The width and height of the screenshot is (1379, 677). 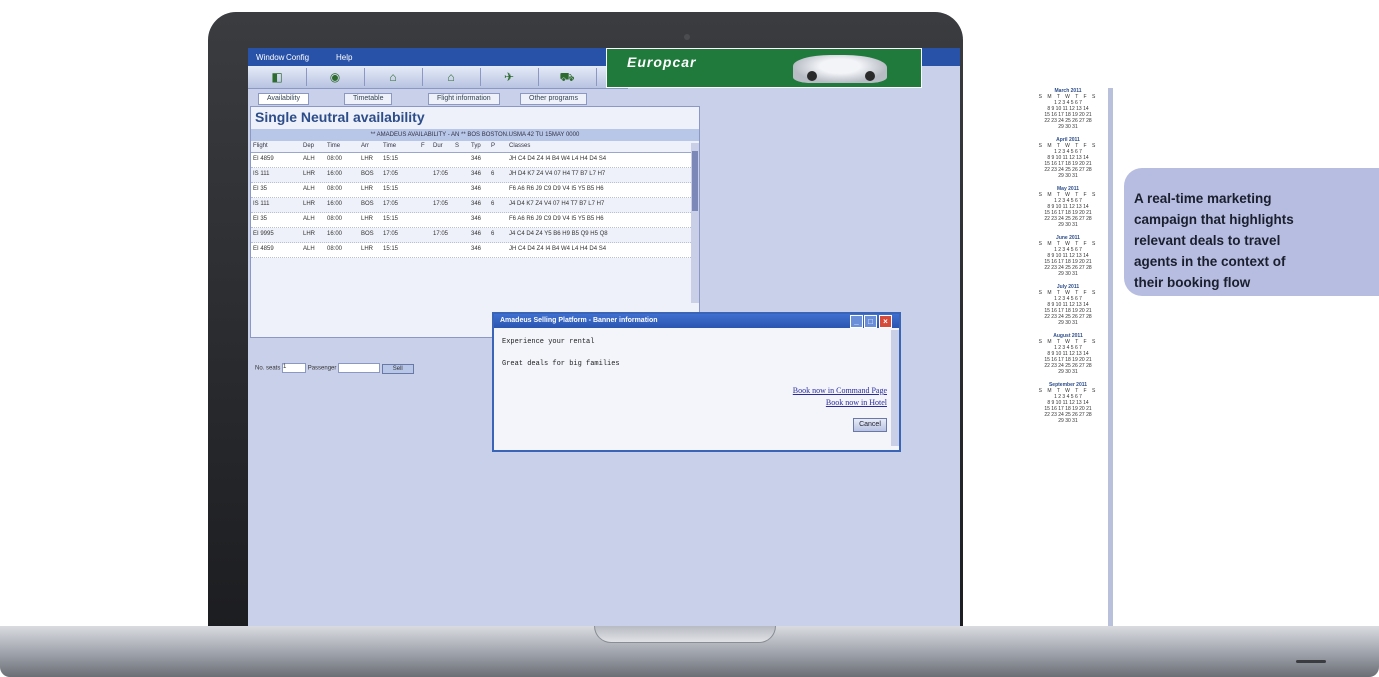 I want to click on col-arr: Arr, so click(x=365, y=146).